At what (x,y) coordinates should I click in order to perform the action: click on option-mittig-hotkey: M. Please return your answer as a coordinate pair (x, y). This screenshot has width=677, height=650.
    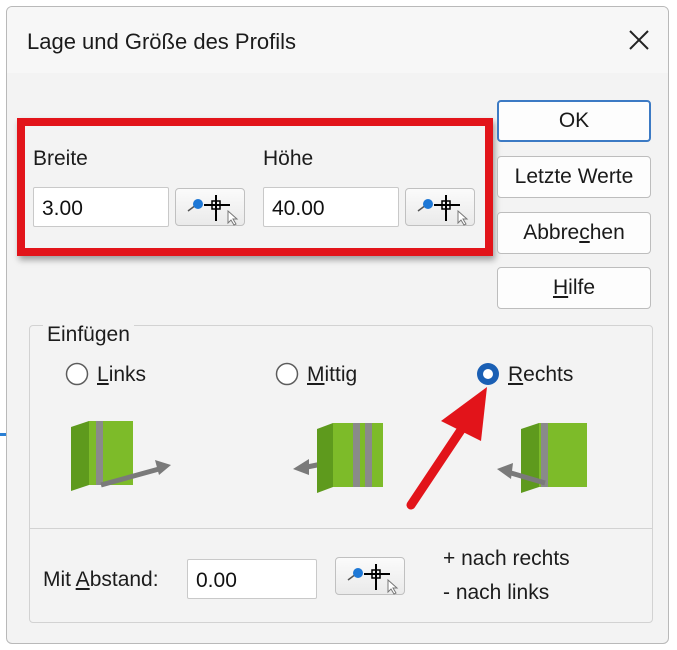
    Looking at the image, I should click on (316, 374).